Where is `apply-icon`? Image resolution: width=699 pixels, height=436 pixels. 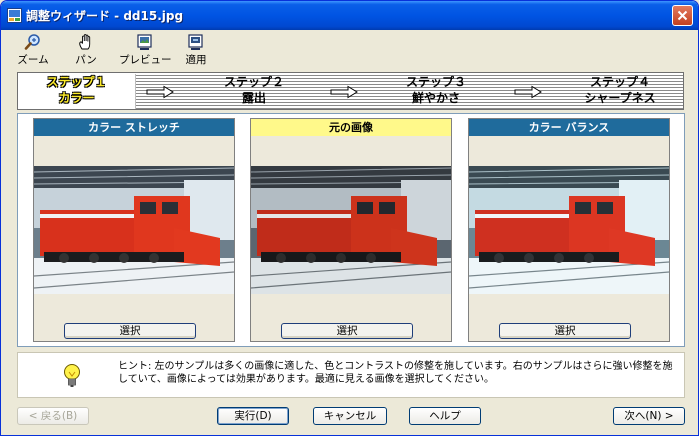
apply-icon is located at coordinates (195, 42).